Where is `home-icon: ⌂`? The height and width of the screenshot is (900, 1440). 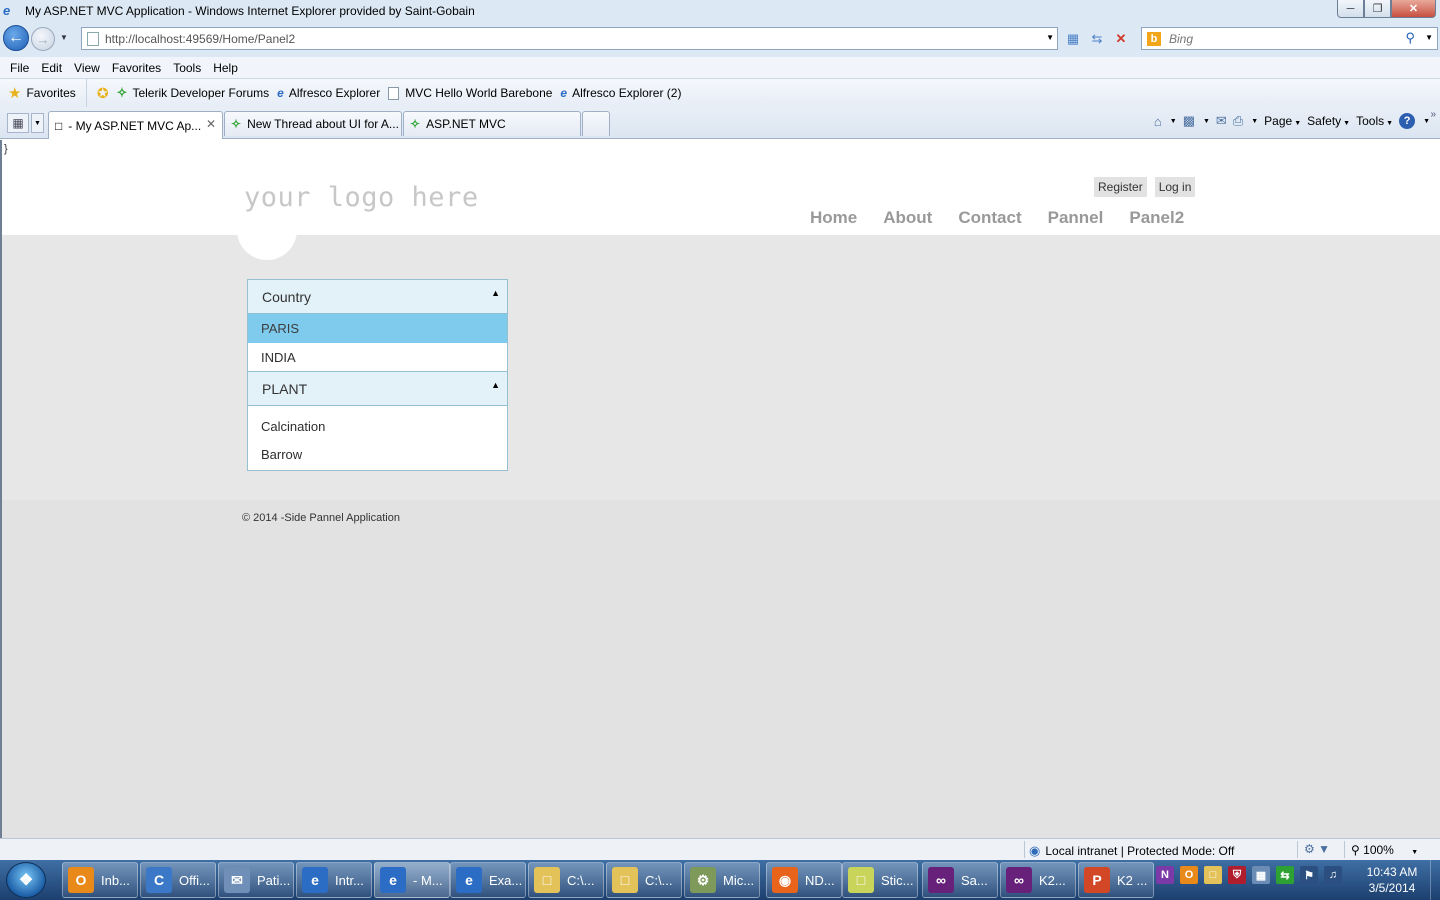
home-icon: ⌂ is located at coordinates (1158, 121).